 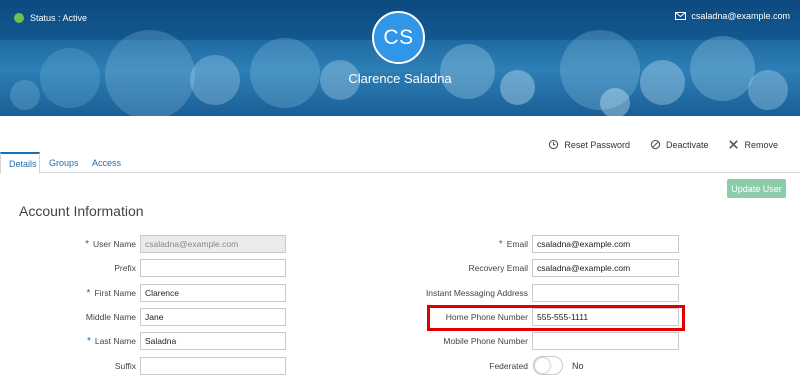 What do you see at coordinates (605, 341) in the screenshot?
I see `mobile-phone-input` at bounding box center [605, 341].